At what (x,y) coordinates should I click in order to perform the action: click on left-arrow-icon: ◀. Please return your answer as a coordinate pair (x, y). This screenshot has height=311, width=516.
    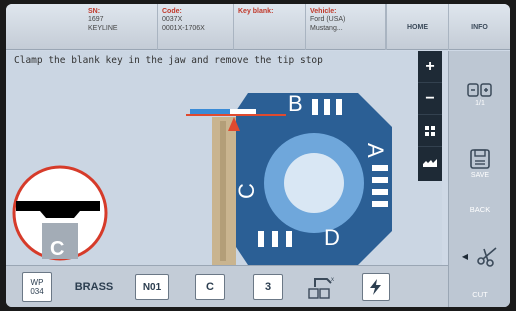
    Looking at the image, I should click on (465, 256).